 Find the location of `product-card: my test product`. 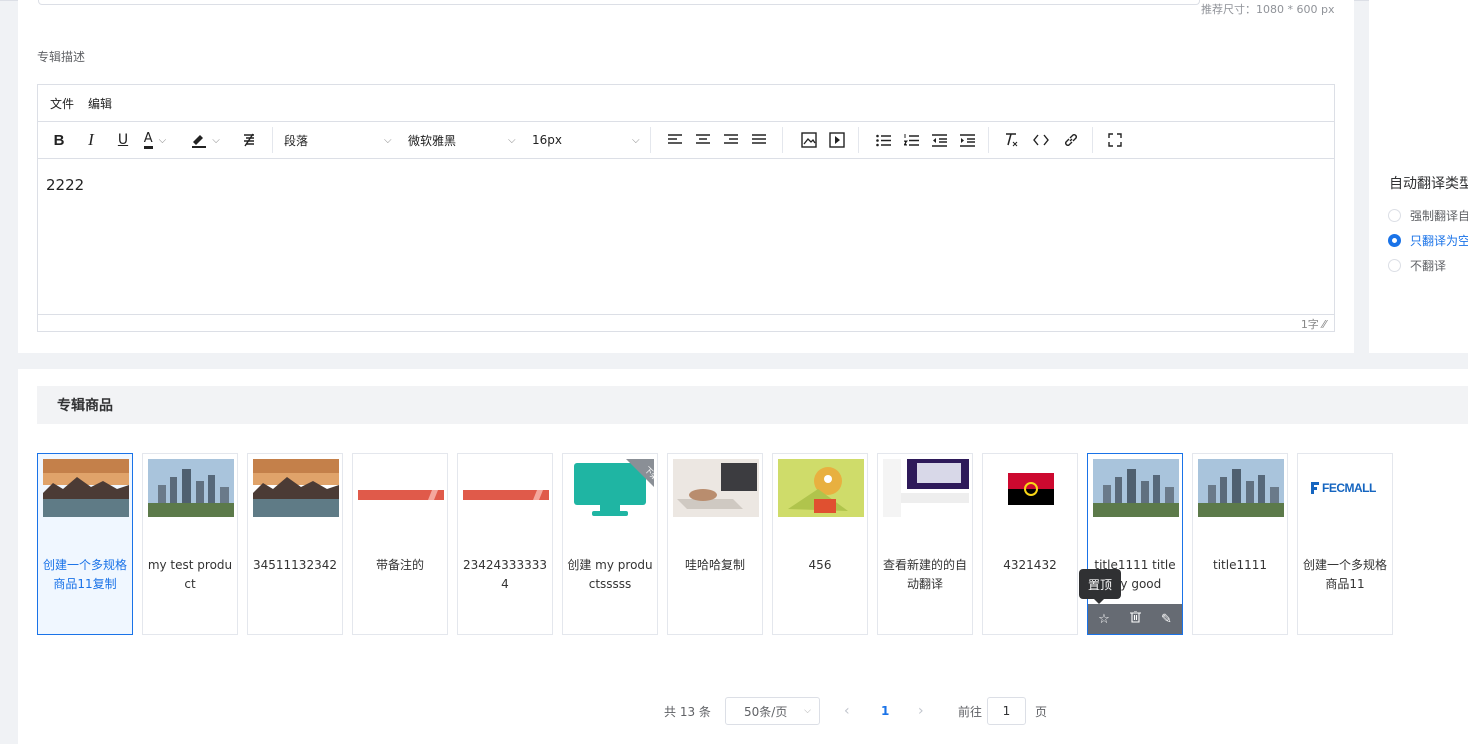

product-card: my test product is located at coordinates (190, 544).